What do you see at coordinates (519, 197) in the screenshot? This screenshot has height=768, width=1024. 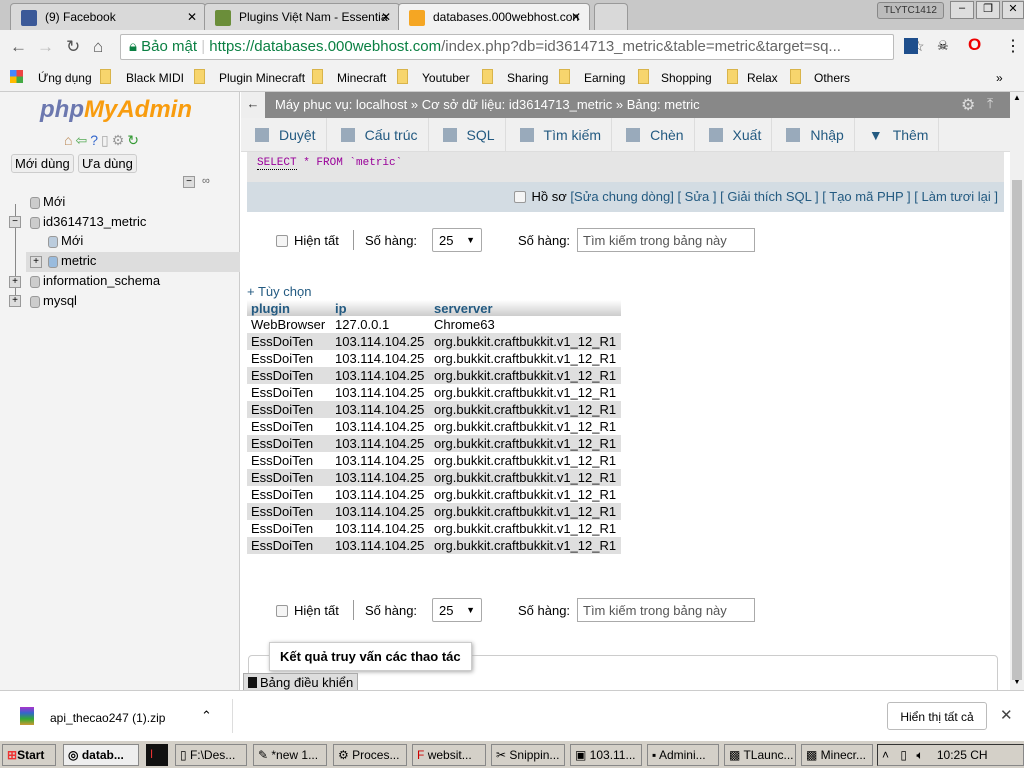 I see `profiling-checkbox` at bounding box center [519, 197].